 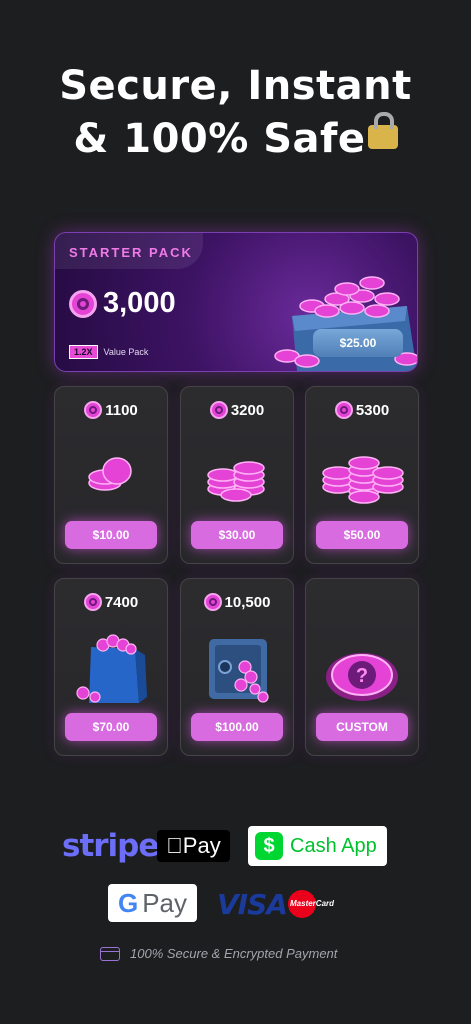 I want to click on card-shield-icon, so click(x=110, y=953).